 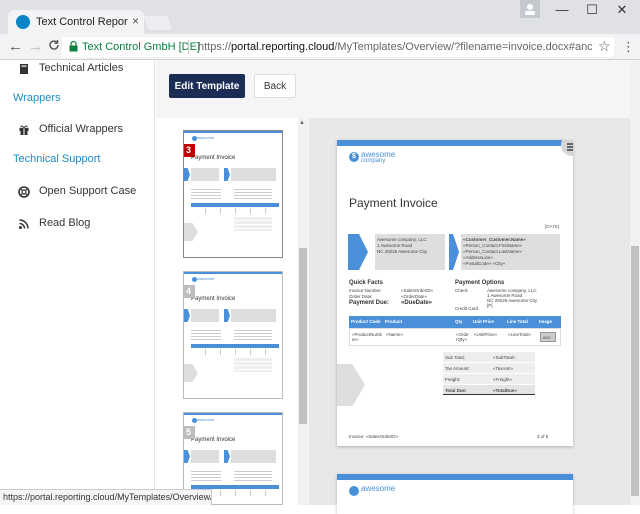 I want to click on to-line: «PostalCode» «City», so click(x=484, y=263).